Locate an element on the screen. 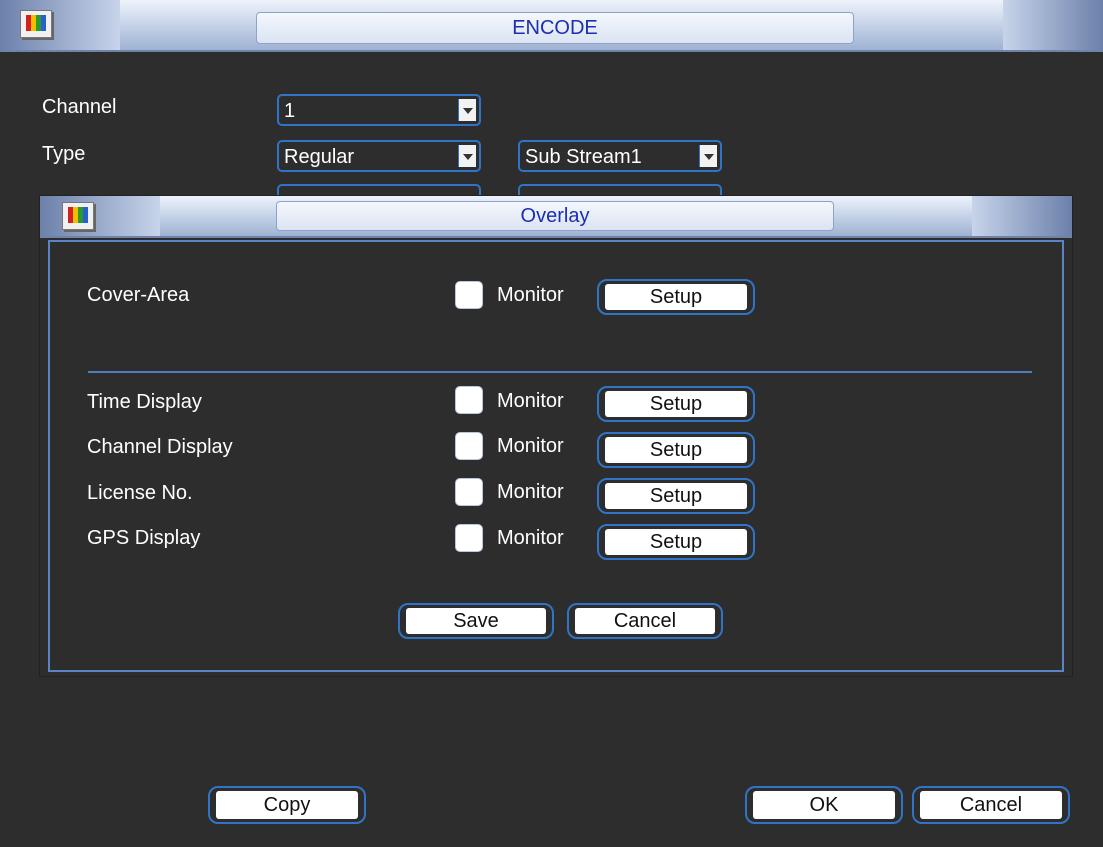 The width and height of the screenshot is (1103, 847). overlay-save-button: Save is located at coordinates (476, 621).